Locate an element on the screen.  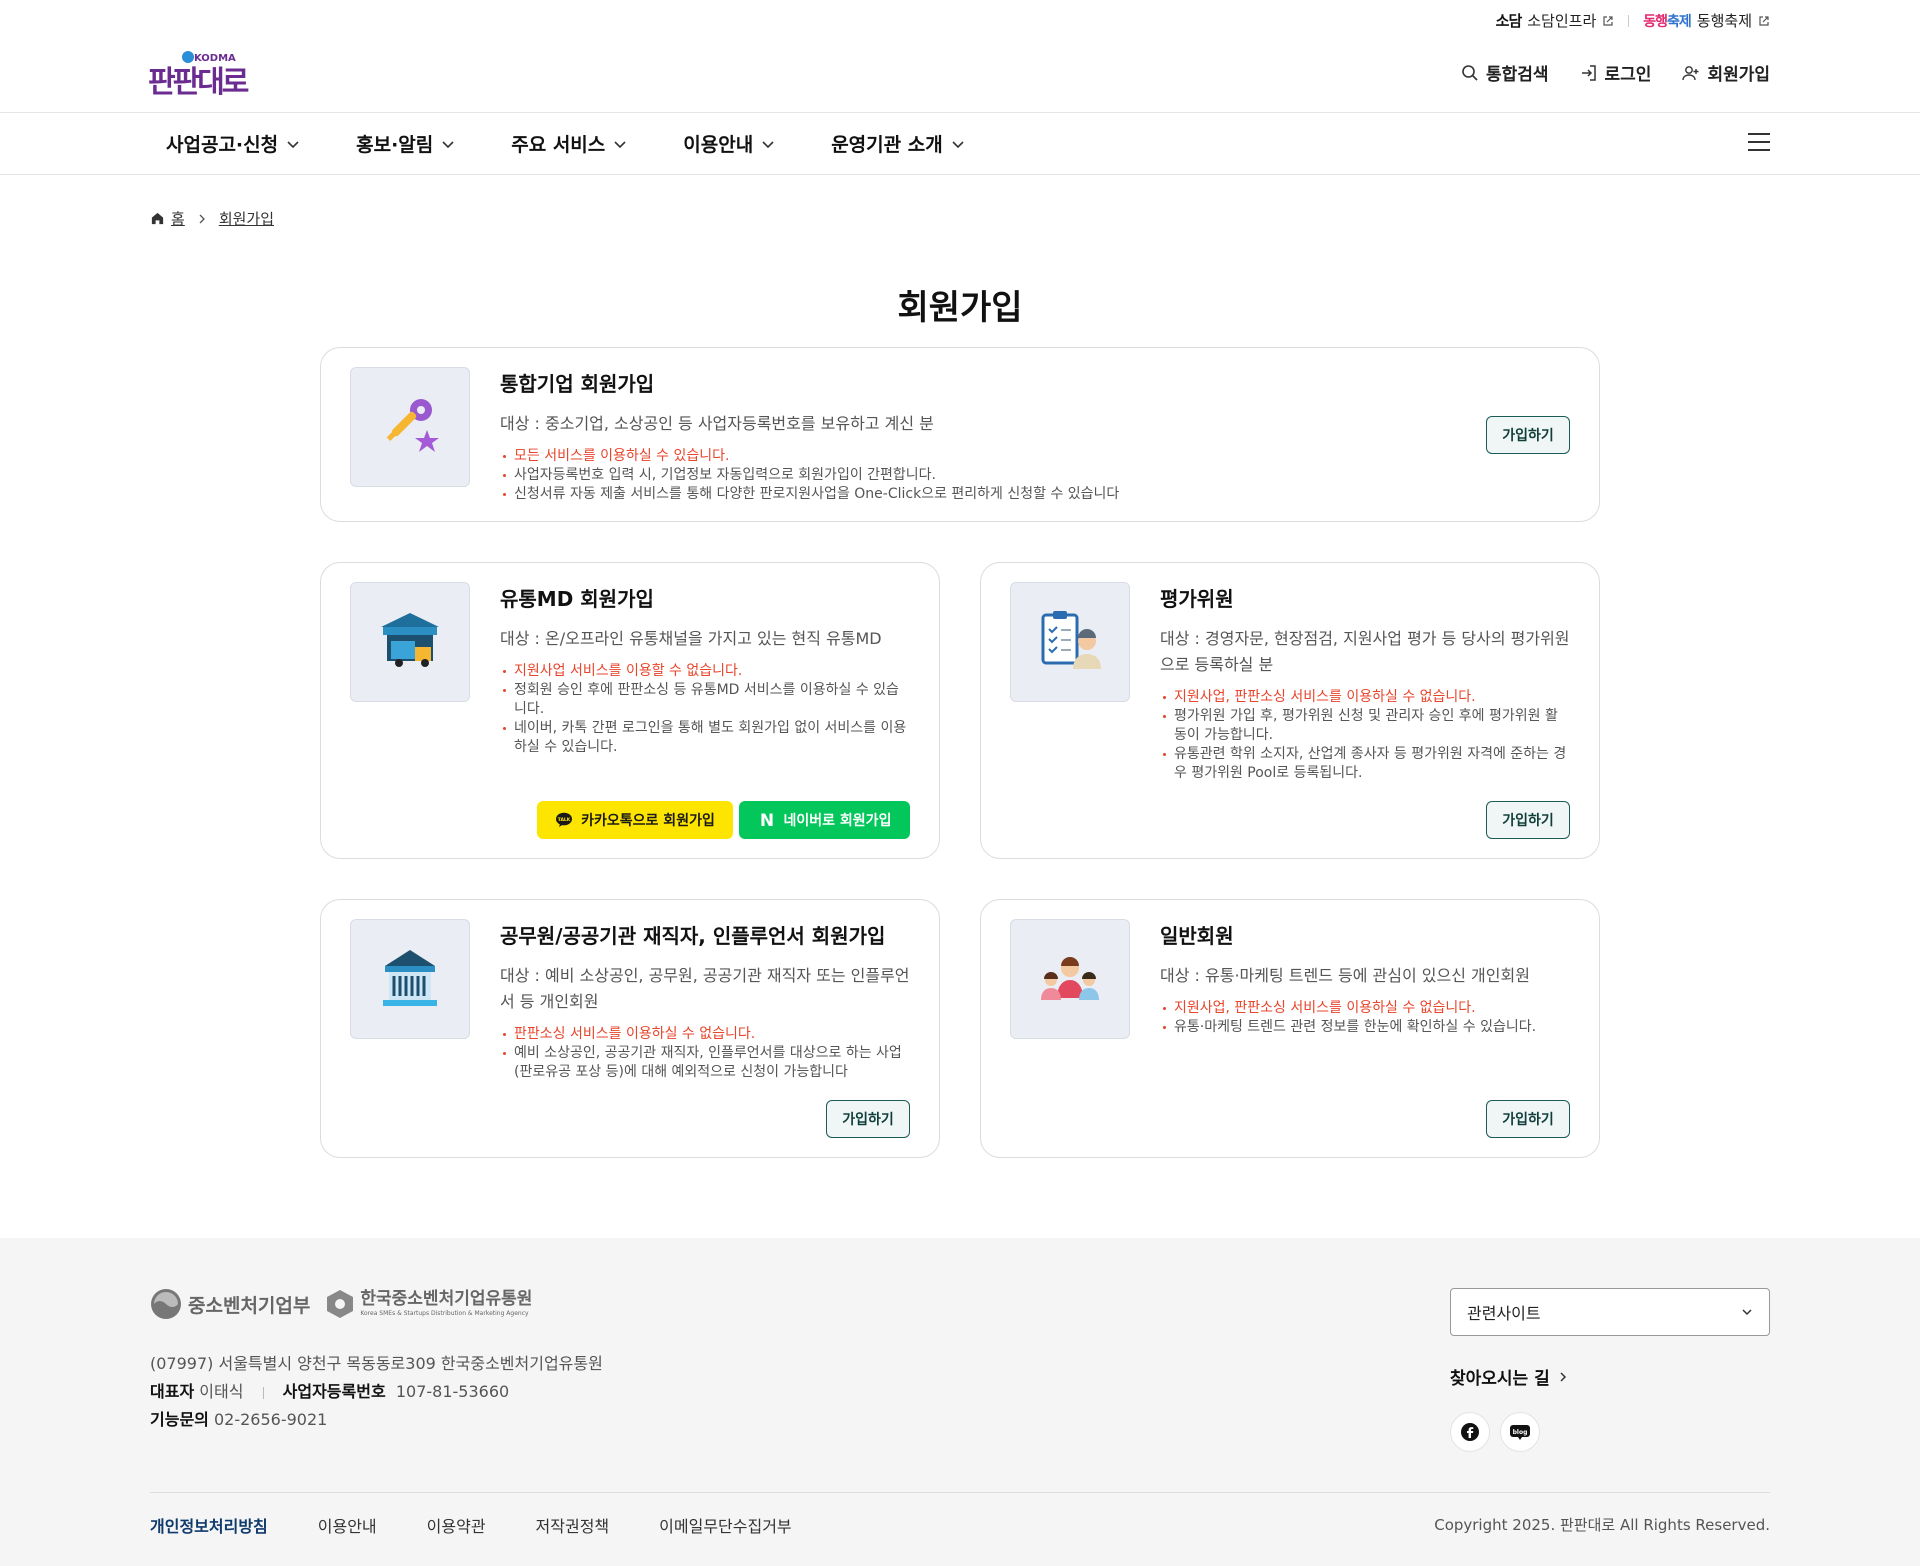
email-refusal-link: 이메일무단수집거부 is located at coordinates (725, 1525).